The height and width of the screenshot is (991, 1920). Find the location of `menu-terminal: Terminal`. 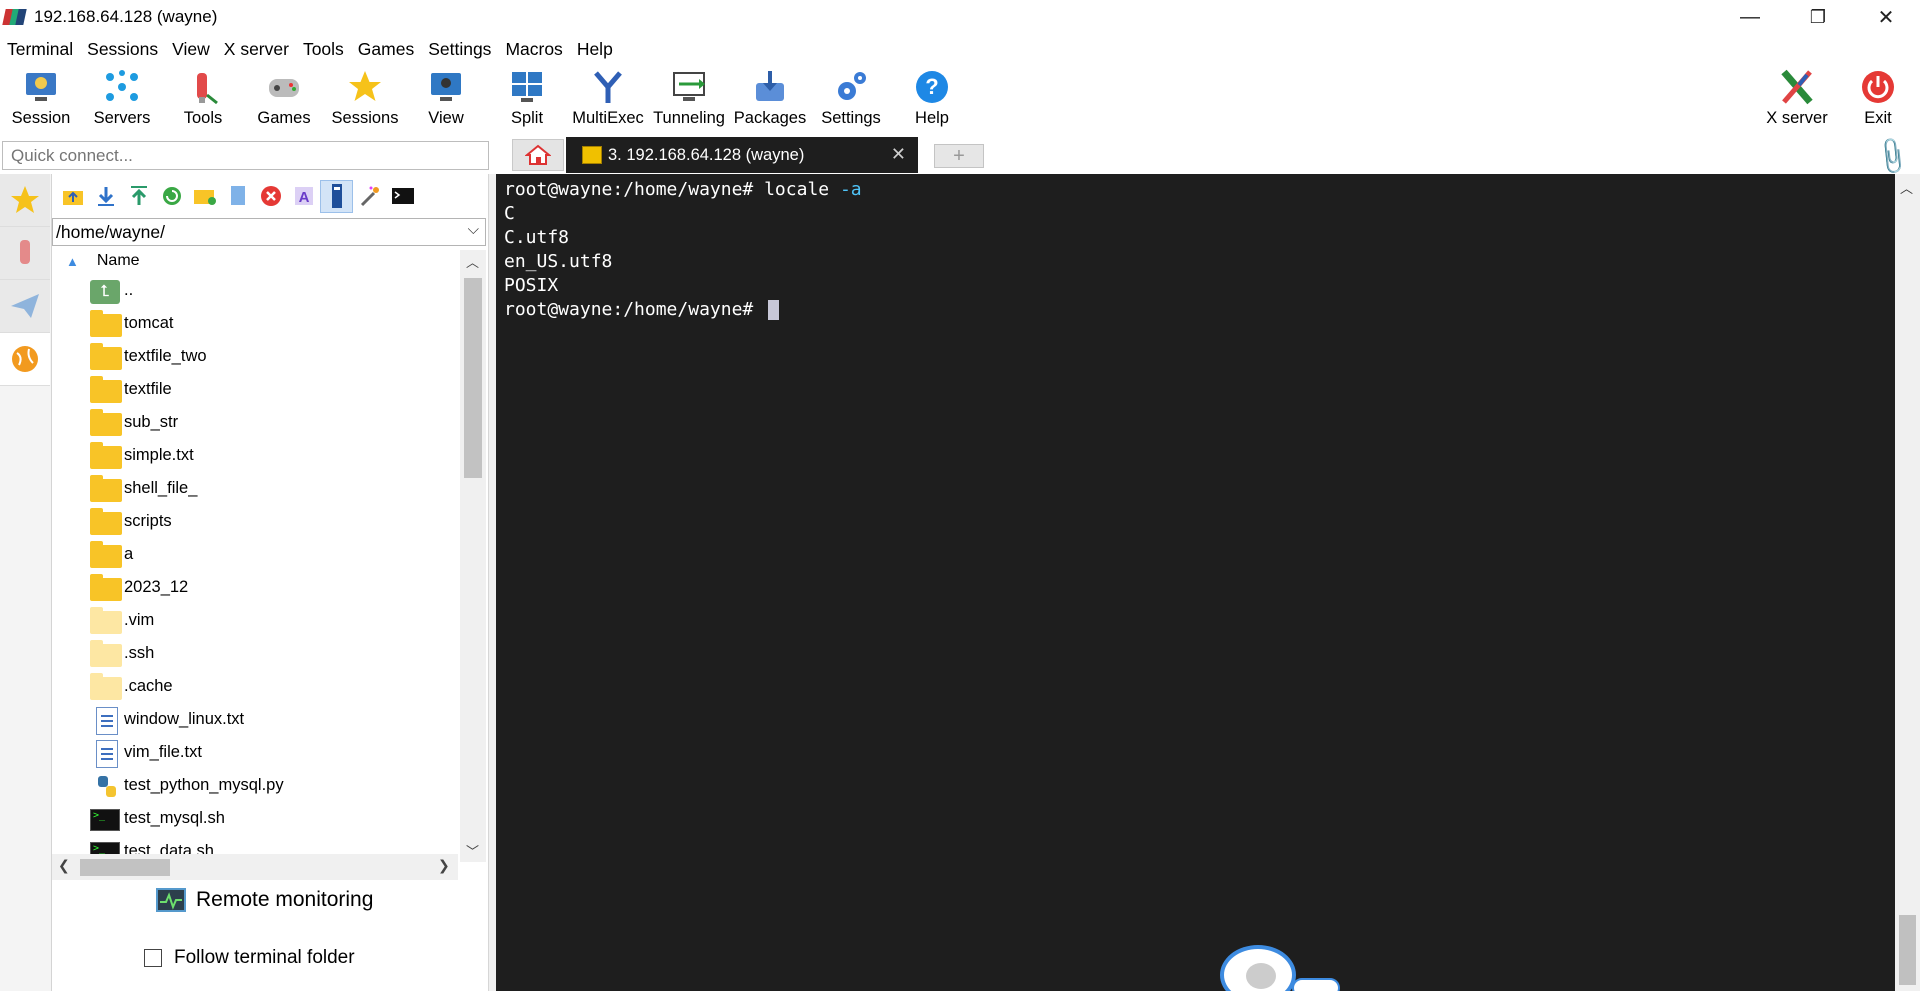

menu-terminal: Terminal is located at coordinates (40, 49).